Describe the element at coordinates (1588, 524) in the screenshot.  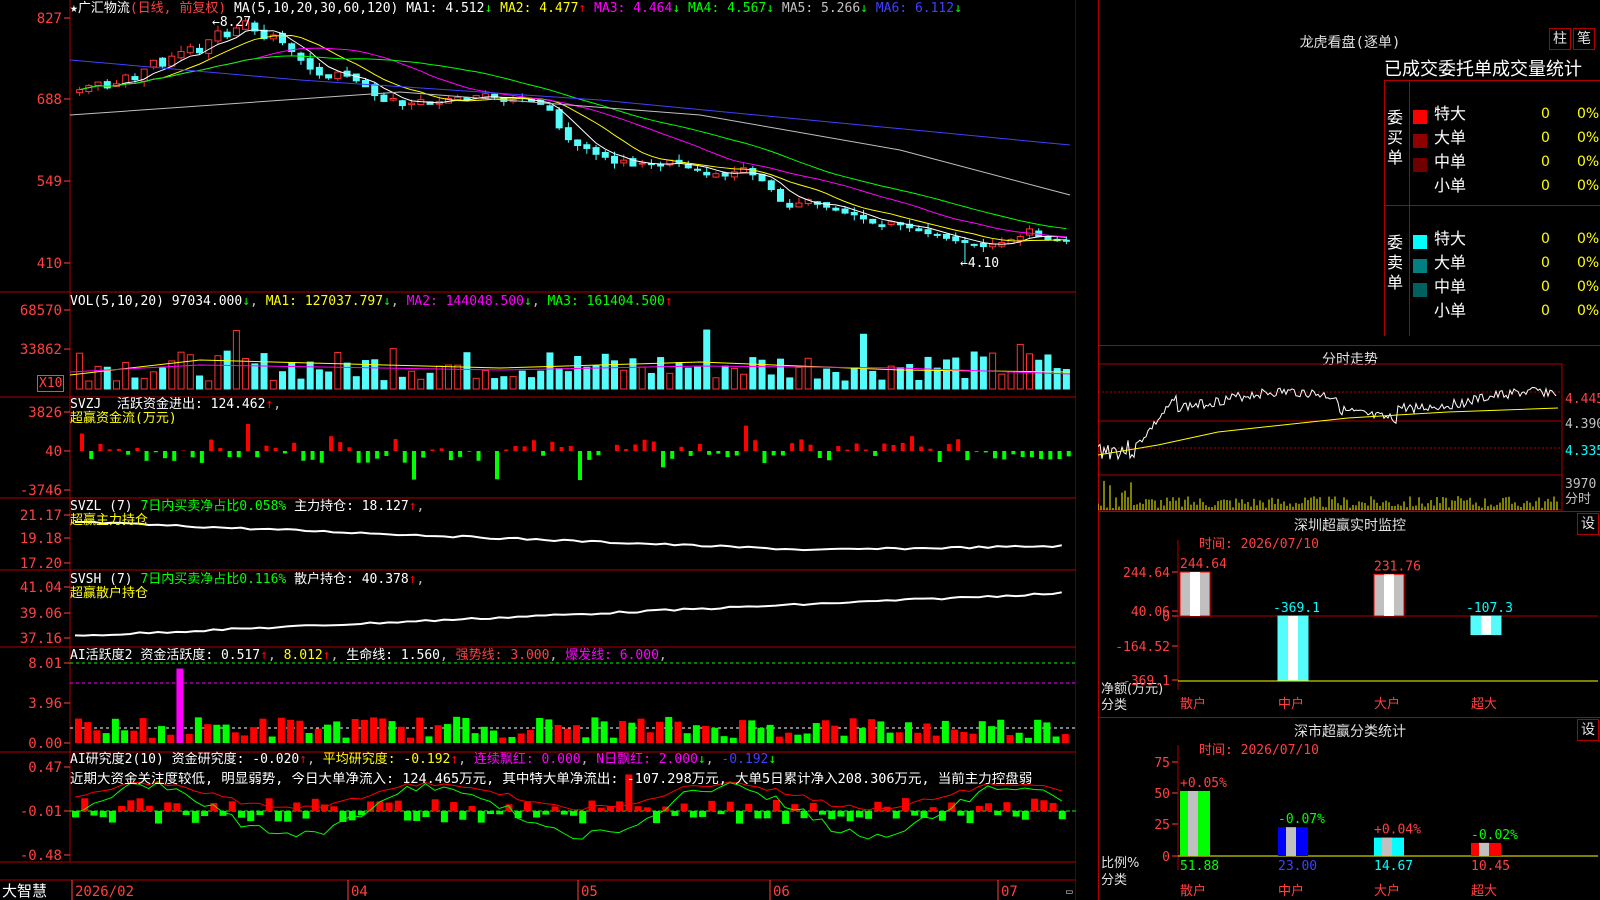
I see `sz-monitor-setting-button: 设` at that location.